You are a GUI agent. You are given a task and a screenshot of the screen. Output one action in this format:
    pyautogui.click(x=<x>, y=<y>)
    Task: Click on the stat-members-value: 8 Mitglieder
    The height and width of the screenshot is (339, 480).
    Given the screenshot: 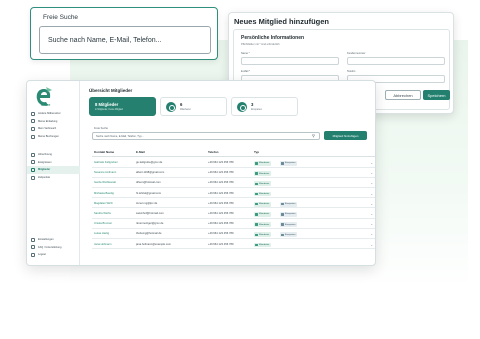 What is the action you would take?
    pyautogui.click(x=107, y=104)
    